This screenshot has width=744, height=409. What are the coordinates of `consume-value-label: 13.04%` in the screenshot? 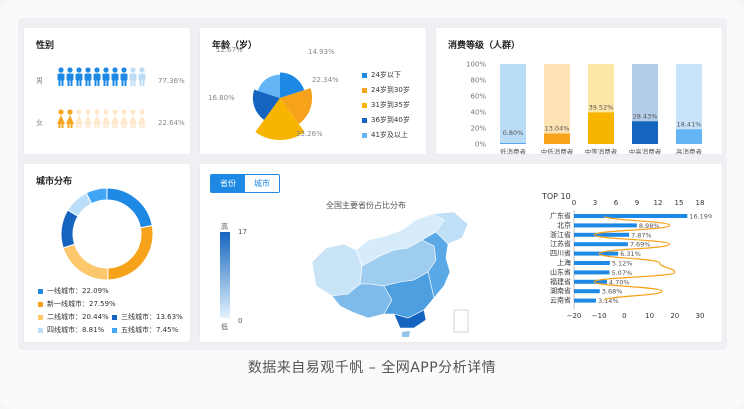 It's located at (557, 129).